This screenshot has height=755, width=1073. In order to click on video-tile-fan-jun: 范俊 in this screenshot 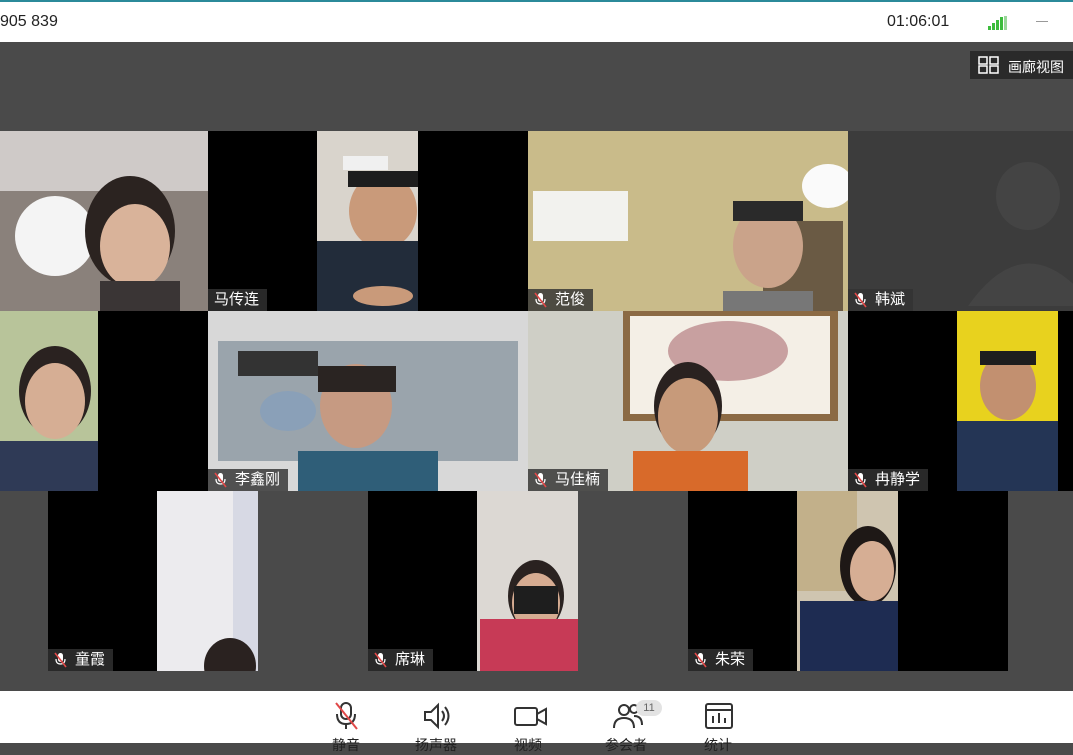, I will do `click(688, 221)`.